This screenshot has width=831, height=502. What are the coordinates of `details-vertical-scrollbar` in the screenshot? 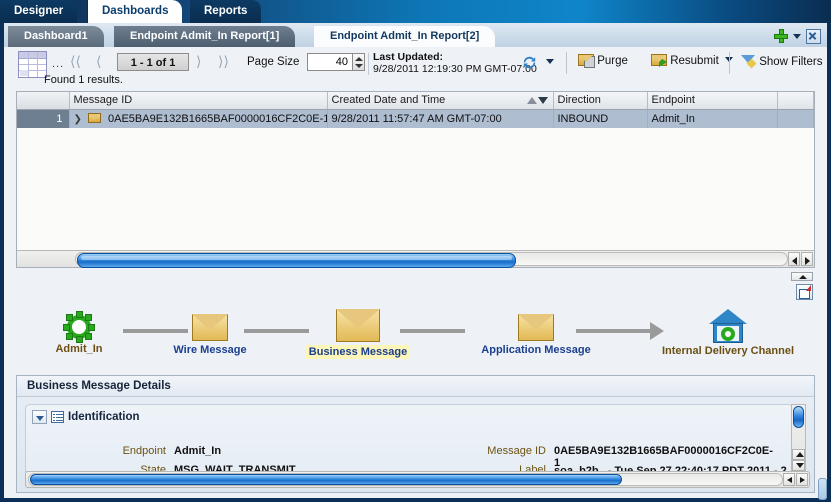 It's located at (798, 438).